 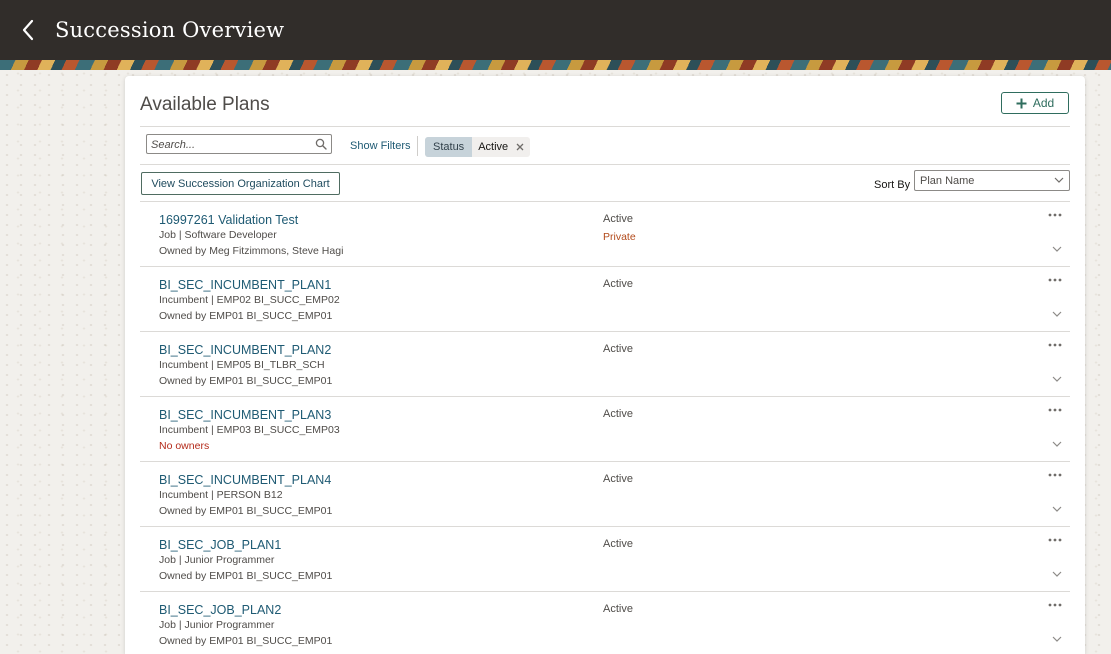 What do you see at coordinates (520, 147) in the screenshot?
I see `close-icon` at bounding box center [520, 147].